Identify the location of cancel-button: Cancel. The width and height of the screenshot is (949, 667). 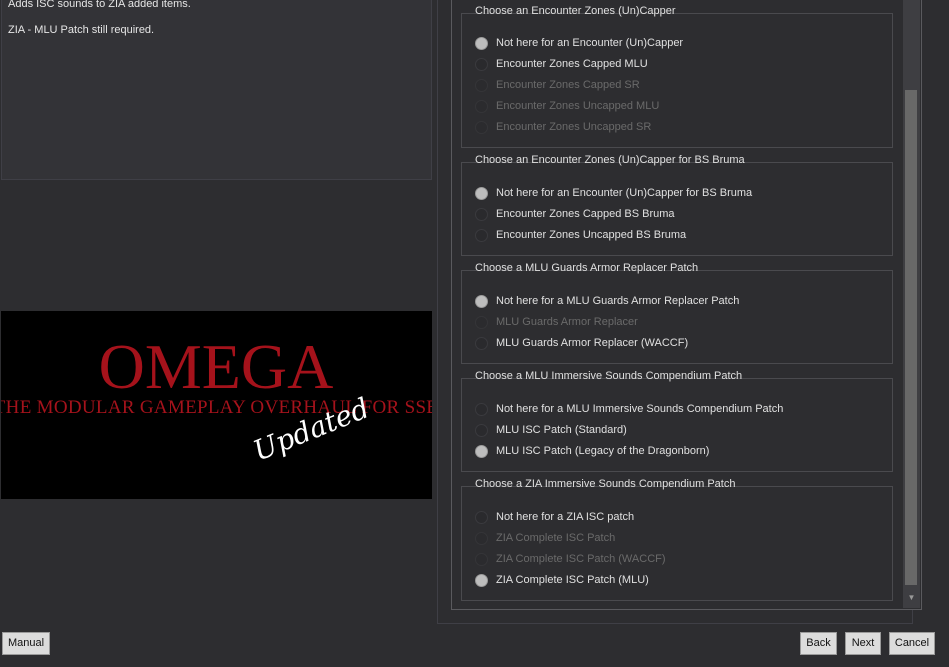
(912, 643).